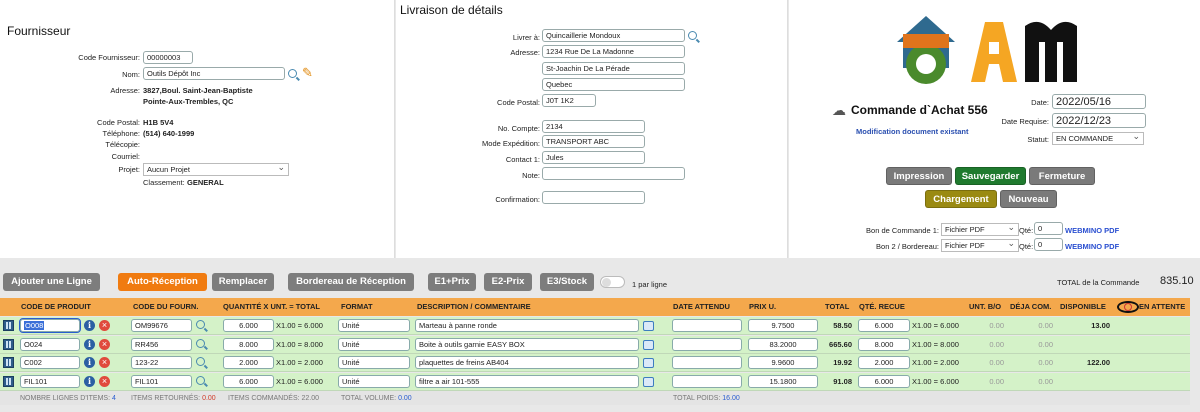 The image size is (1200, 412). What do you see at coordinates (1048, 228) in the screenshot?
I see `bc1-qty-input: 0` at bounding box center [1048, 228].